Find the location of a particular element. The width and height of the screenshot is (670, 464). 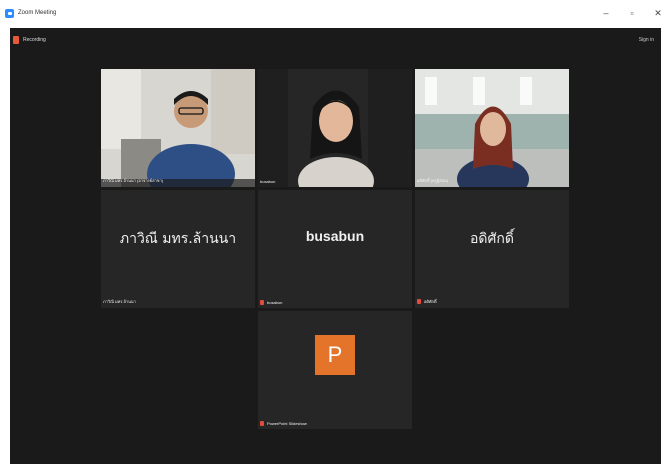

avatar-letter: P is located at coordinates (335, 355).